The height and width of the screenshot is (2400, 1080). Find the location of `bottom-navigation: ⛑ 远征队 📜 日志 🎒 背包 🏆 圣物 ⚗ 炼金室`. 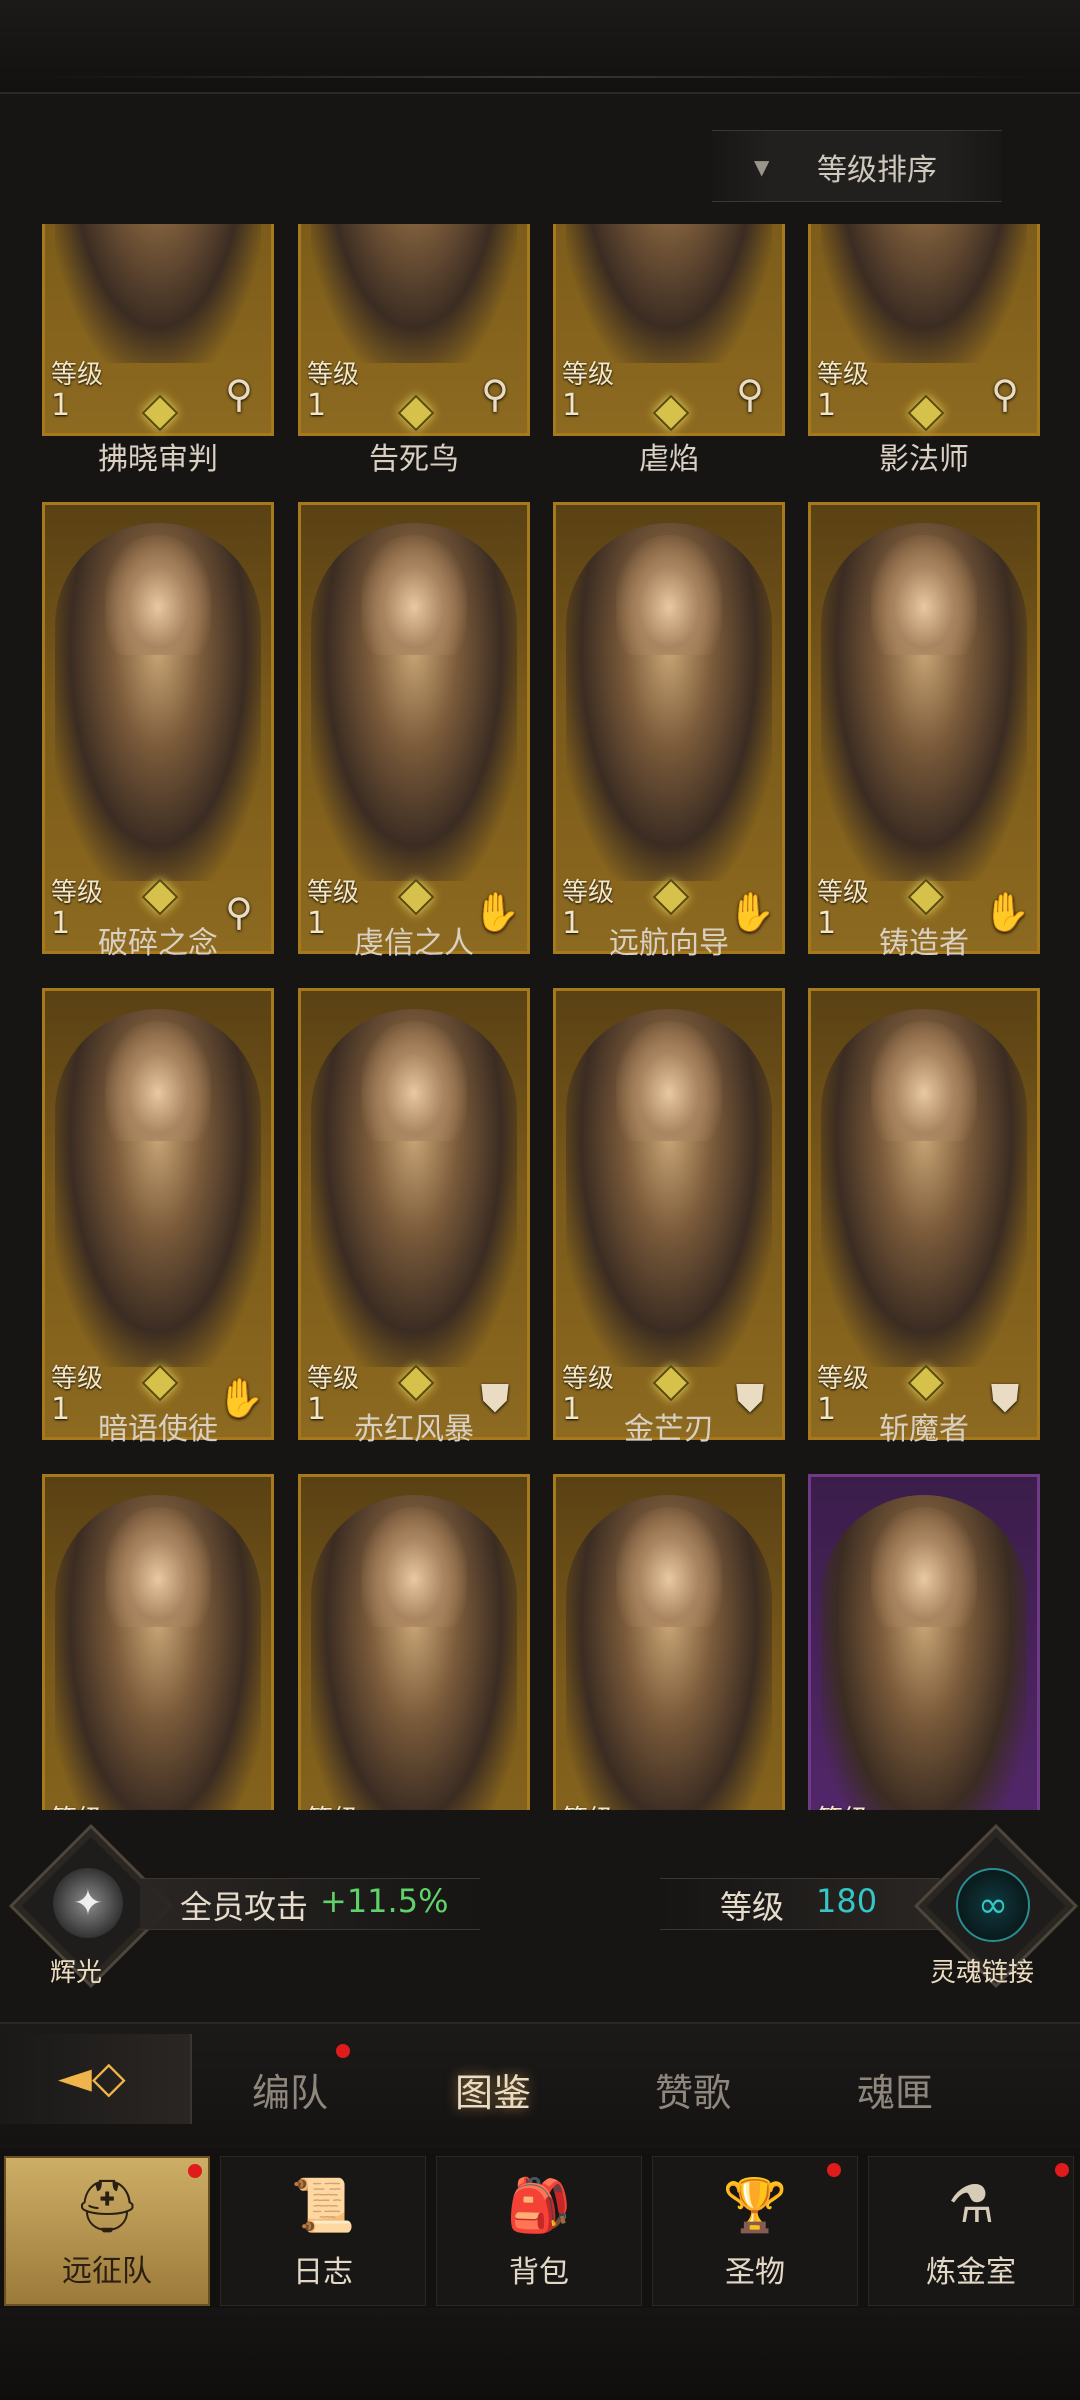

bottom-navigation: ⛑ 远征队 📜 日志 🎒 背包 🏆 圣物 ⚗ 炼金室 is located at coordinates (540, 2228).